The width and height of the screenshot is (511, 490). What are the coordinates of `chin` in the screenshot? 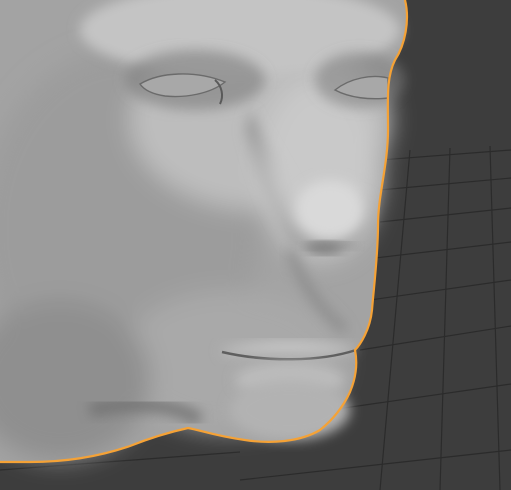 It's located at (290, 410).